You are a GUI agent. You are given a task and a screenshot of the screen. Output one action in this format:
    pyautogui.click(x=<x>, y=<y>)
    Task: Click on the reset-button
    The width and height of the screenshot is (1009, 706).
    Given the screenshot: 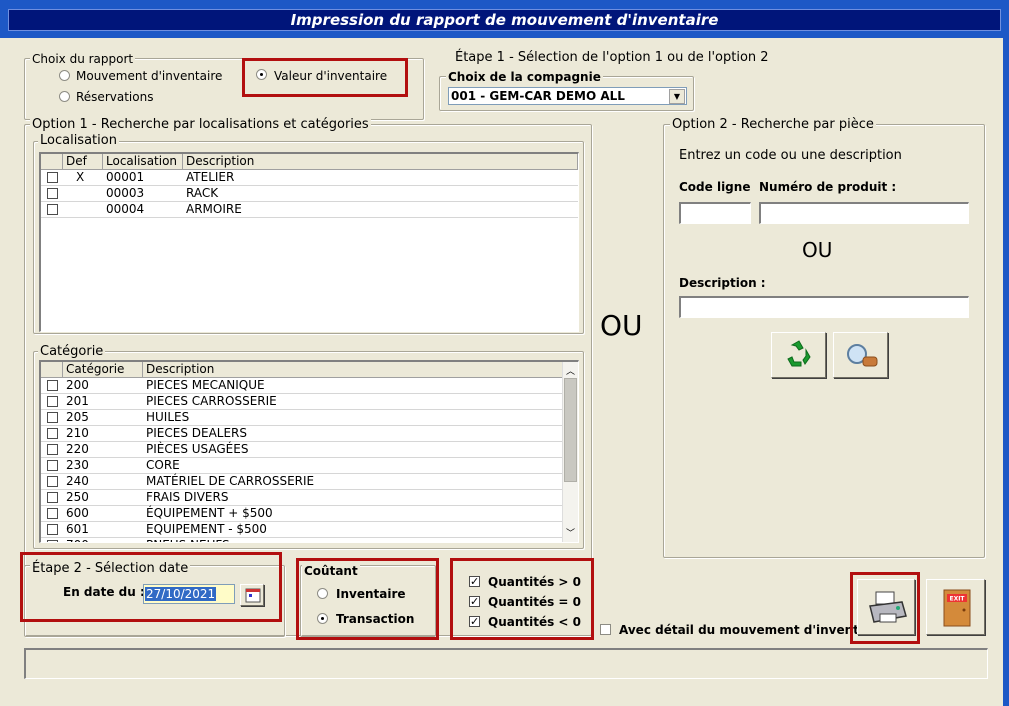 What is the action you would take?
    pyautogui.click(x=798, y=355)
    